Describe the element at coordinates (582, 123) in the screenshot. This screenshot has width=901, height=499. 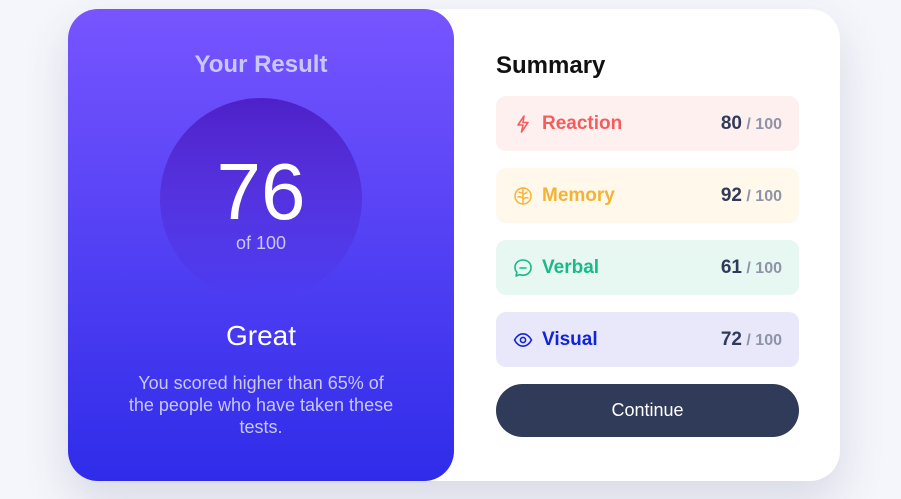
I see `summary-label-reaction: Reaction` at that location.